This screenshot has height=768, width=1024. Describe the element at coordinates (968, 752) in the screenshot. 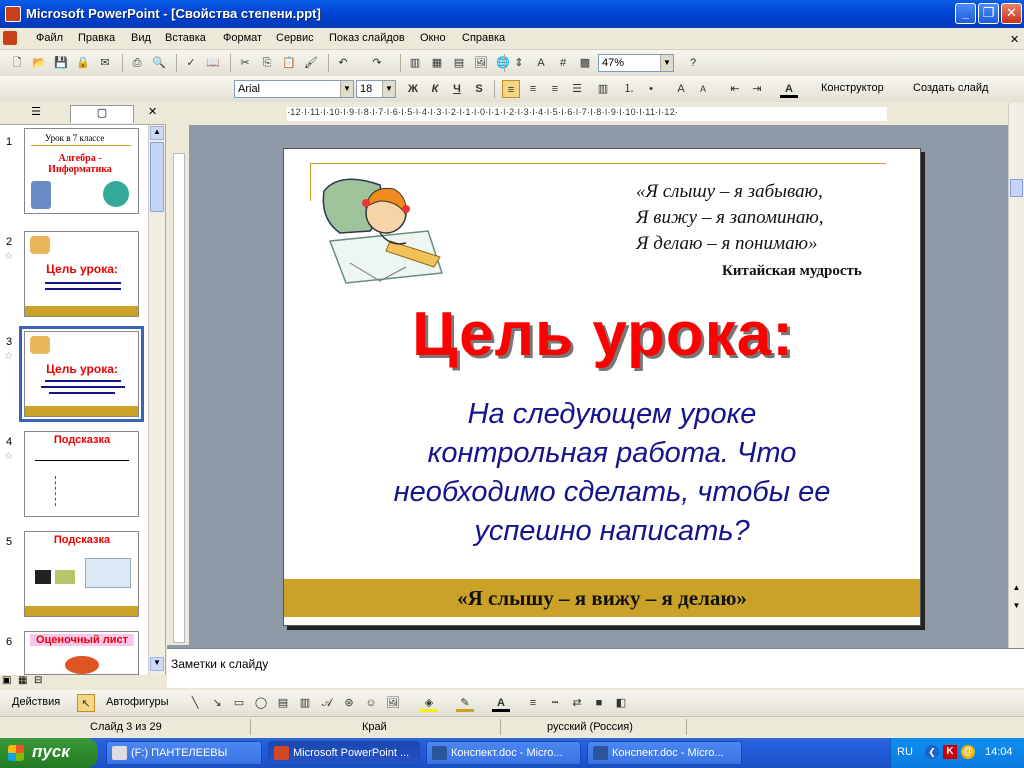

I see `mail-agent-icon: @` at that location.